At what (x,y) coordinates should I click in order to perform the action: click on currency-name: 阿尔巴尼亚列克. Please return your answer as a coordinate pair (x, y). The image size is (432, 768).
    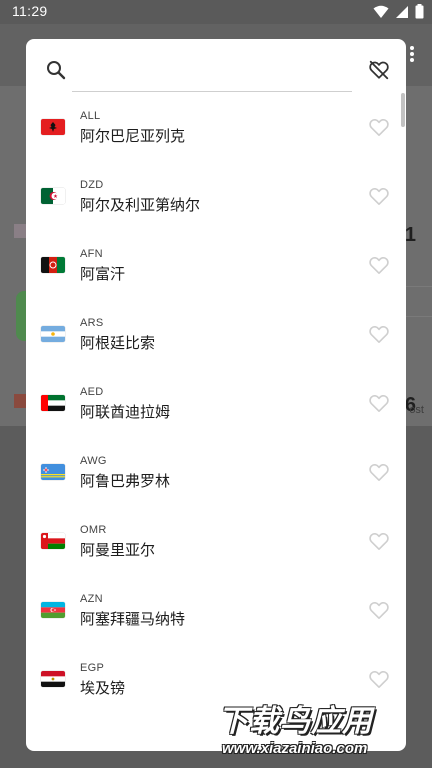
    Looking at the image, I should click on (133, 136).